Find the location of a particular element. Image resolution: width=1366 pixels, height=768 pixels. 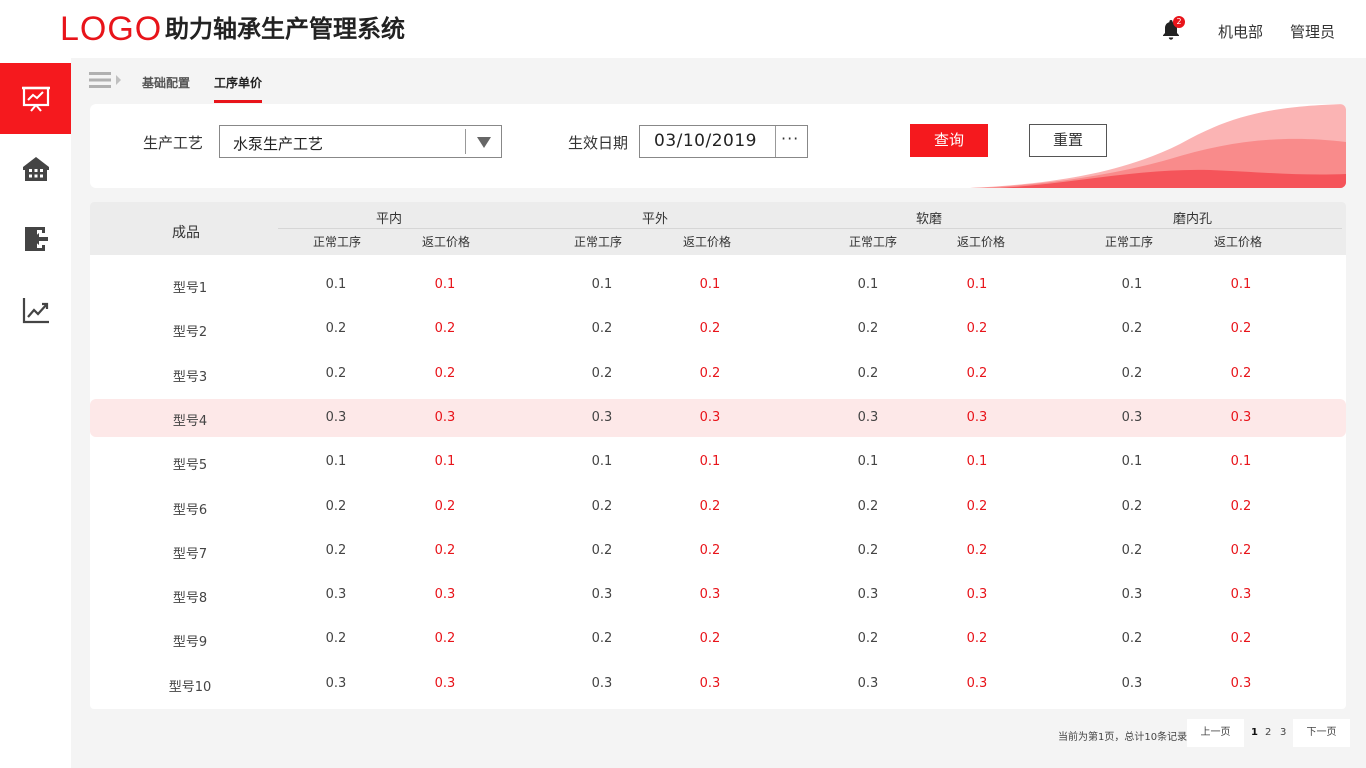

table-row: 型号10 0.3 0.3 0.3 0.3 0.3 0.3 0.3 0.3 is located at coordinates (718, 684).